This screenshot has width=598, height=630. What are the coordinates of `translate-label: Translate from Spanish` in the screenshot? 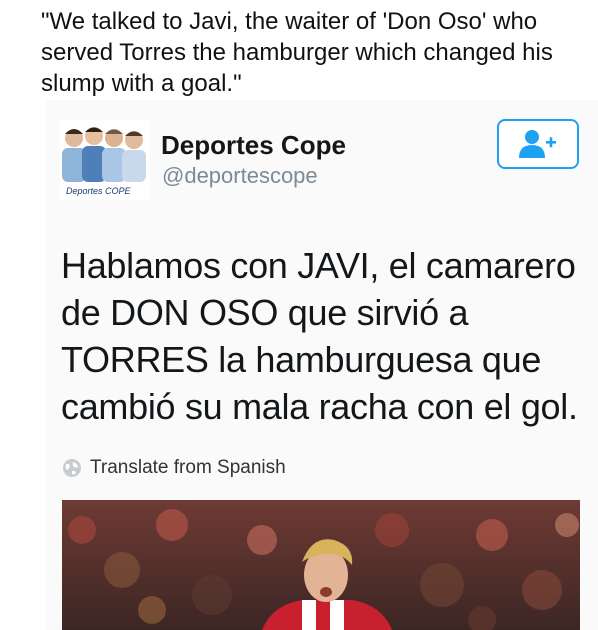 It's located at (188, 468).